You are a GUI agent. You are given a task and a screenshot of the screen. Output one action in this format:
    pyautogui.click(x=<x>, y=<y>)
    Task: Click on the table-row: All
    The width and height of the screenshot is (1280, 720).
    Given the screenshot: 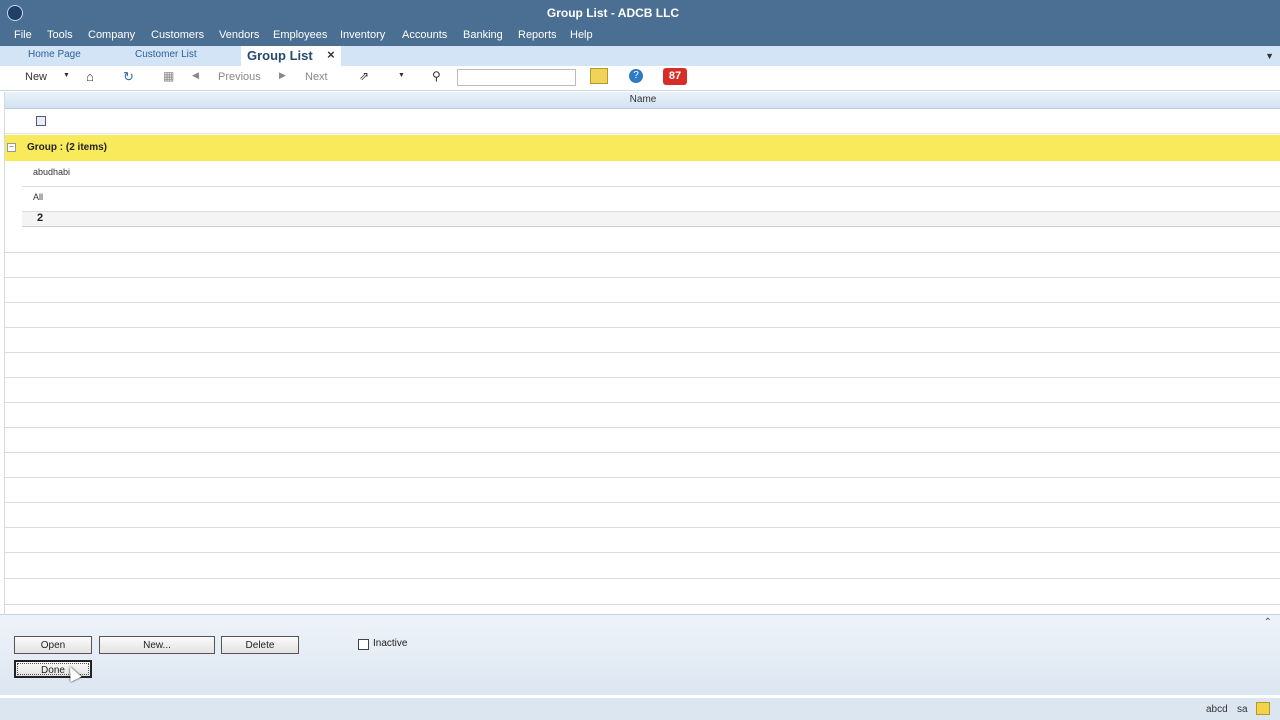 What is the action you would take?
    pyautogui.click(x=651, y=199)
    